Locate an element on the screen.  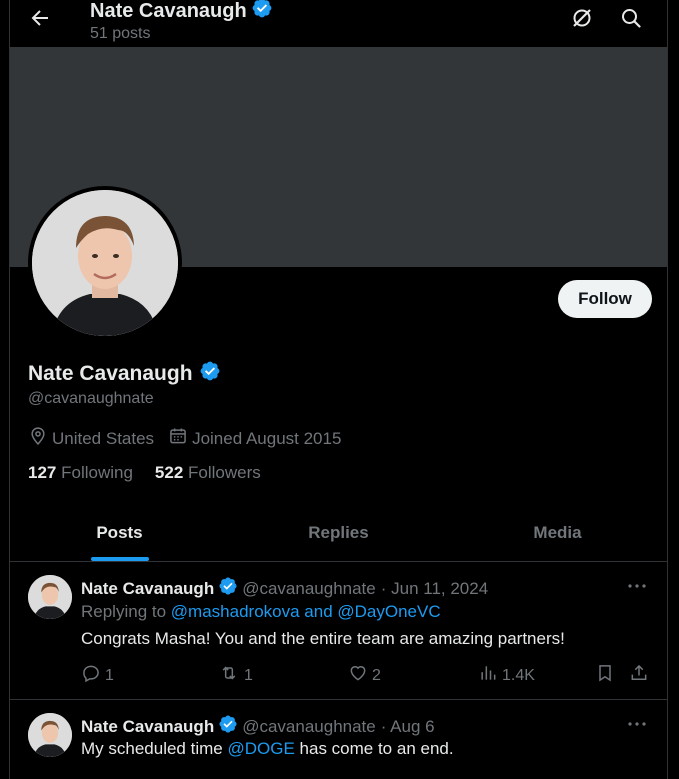
location-item: United States is located at coordinates (91, 438).